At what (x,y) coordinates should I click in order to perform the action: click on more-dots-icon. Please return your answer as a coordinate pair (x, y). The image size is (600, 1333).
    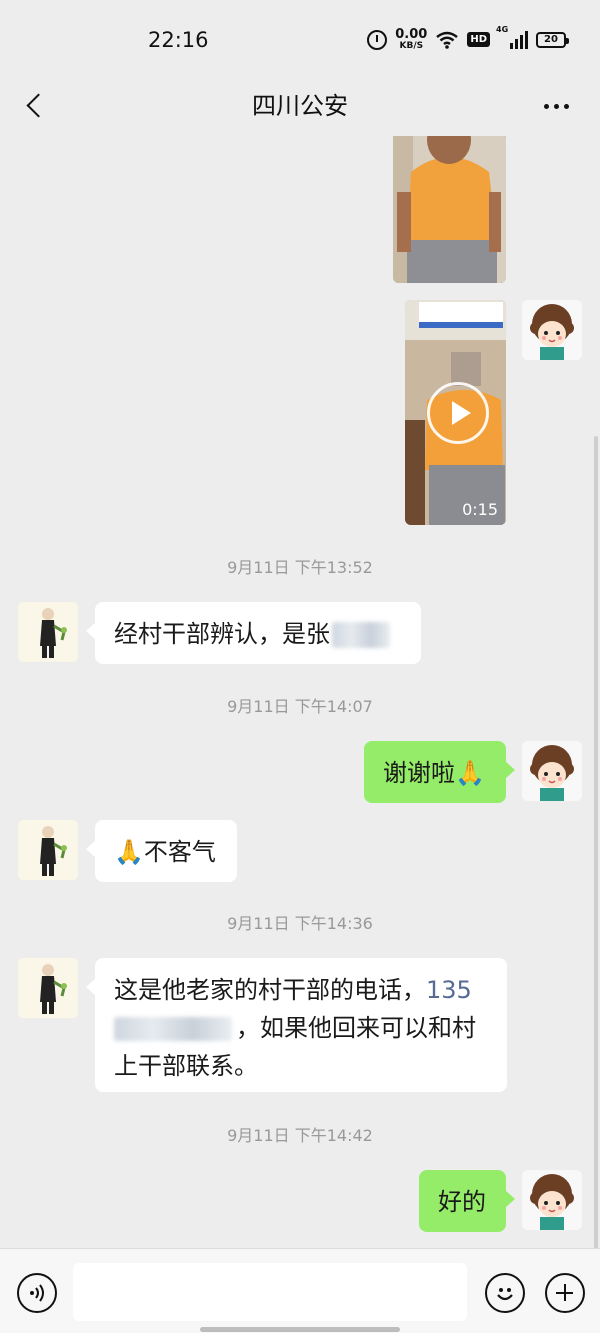
    Looking at the image, I should click on (556, 106).